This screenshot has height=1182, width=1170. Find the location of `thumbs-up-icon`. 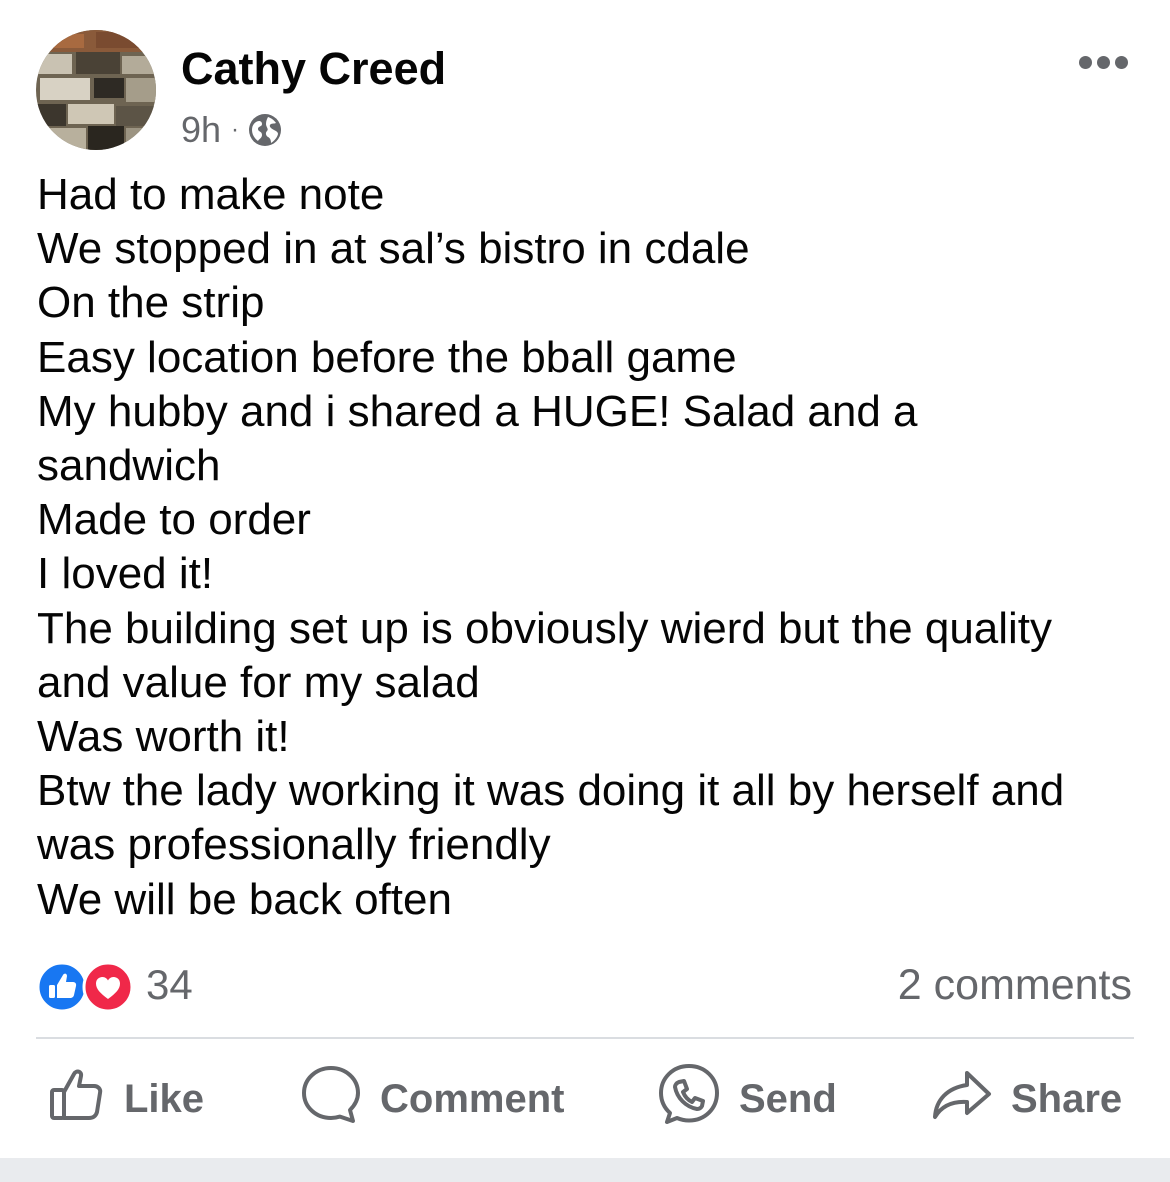

thumbs-up-icon is located at coordinates (76, 1099).